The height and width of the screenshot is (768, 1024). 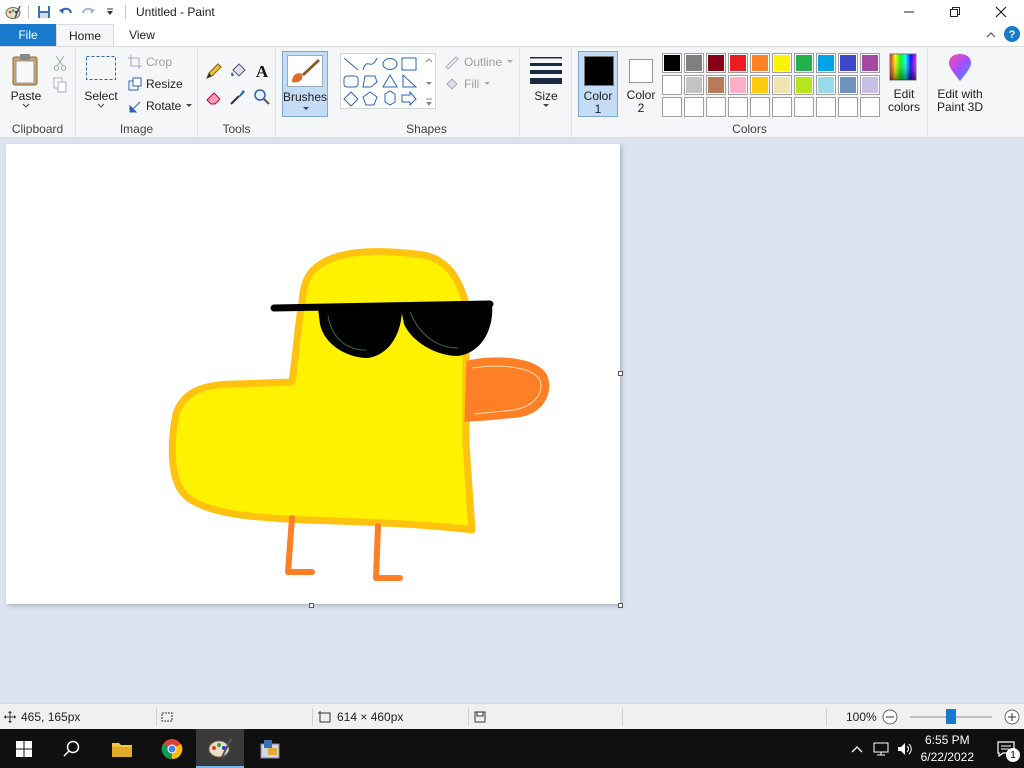 I want to click on collapse-ribbon-icon, so click(x=991, y=36).